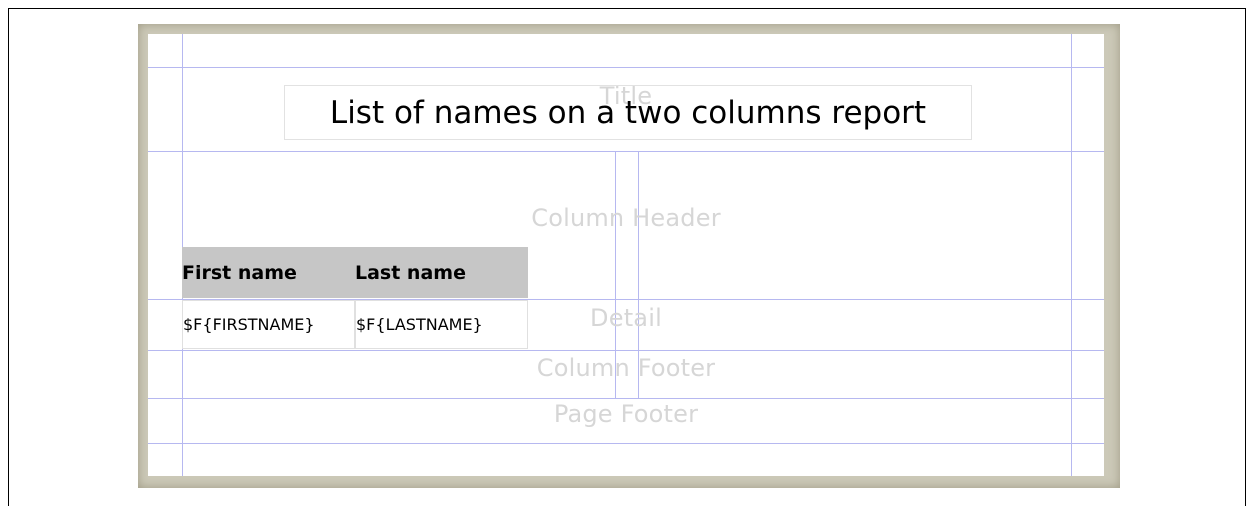 The width and height of the screenshot is (1254, 506). I want to click on band-label-detail: Detail, so click(626, 318).